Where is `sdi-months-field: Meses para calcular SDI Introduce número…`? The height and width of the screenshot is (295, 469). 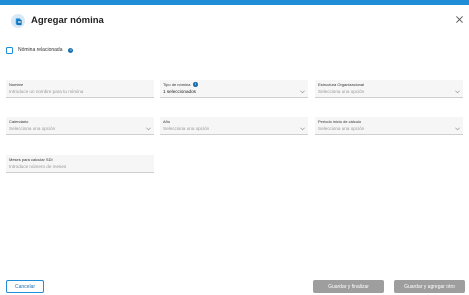
sdi-months-field: Meses para calcular SDI Introduce número… is located at coordinates (80, 164).